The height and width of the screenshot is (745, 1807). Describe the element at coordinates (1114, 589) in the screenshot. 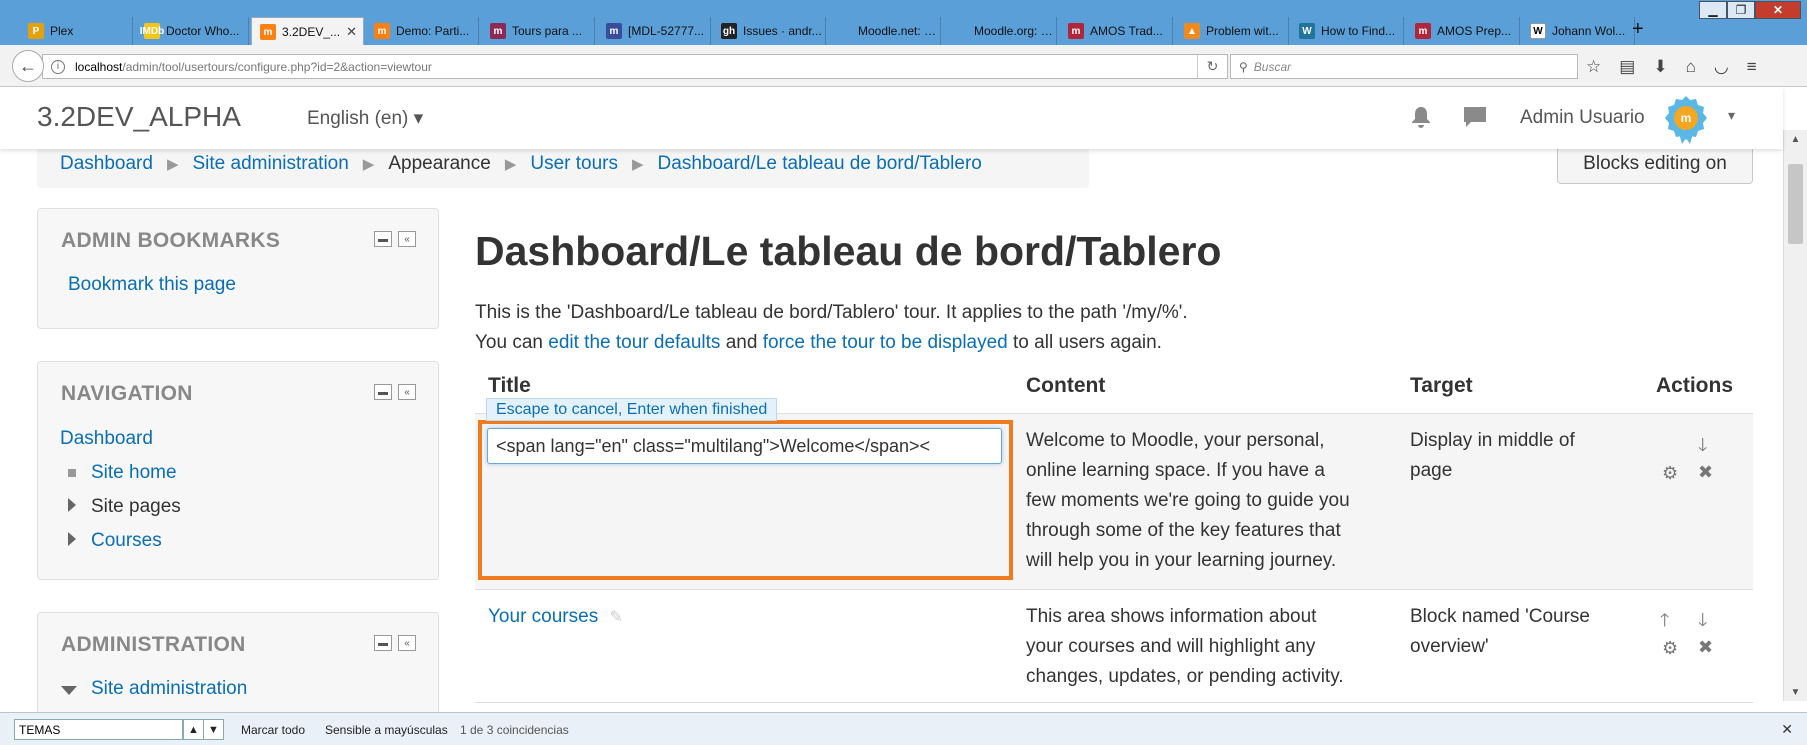

I see `row-divider` at that location.